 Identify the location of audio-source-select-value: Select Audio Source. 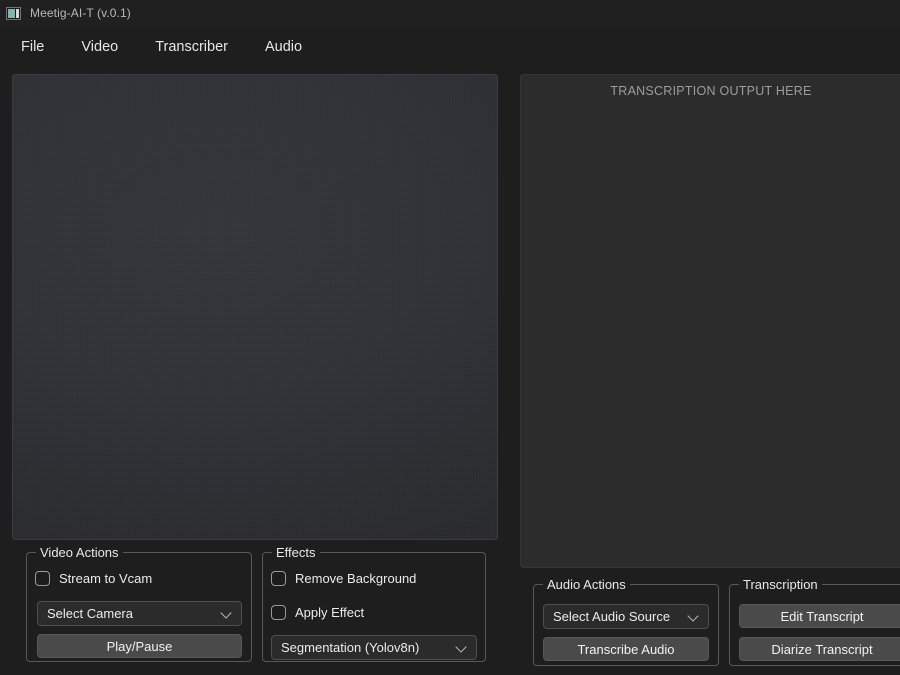
(612, 616).